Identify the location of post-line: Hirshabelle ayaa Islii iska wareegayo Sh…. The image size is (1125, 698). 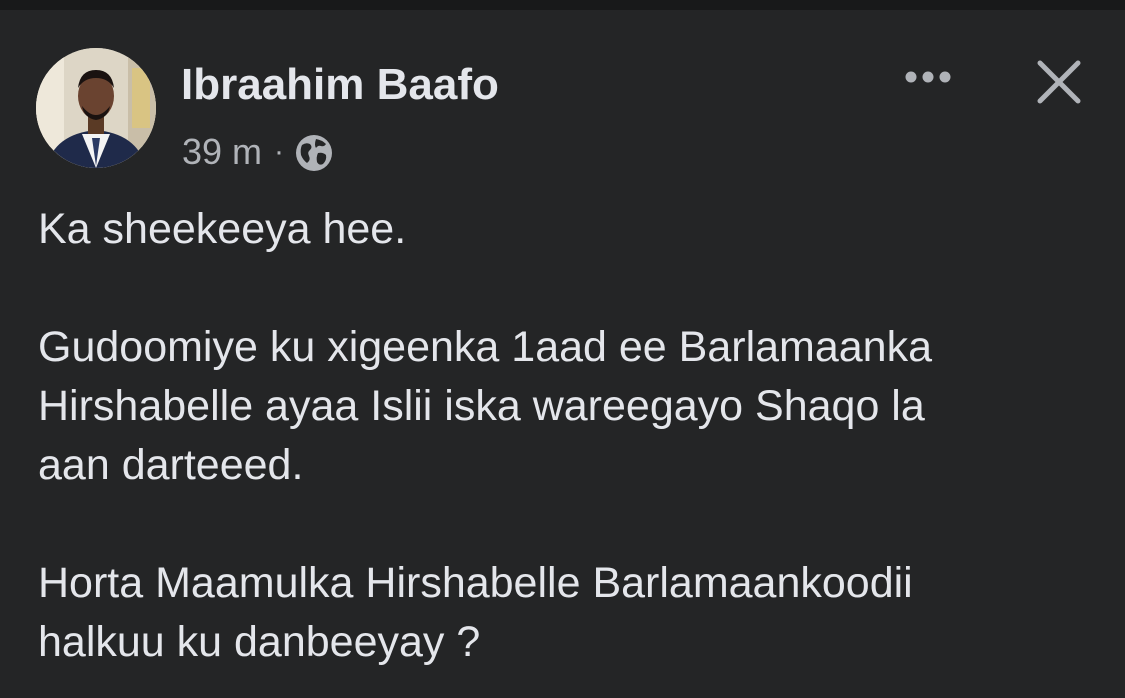
(481, 406).